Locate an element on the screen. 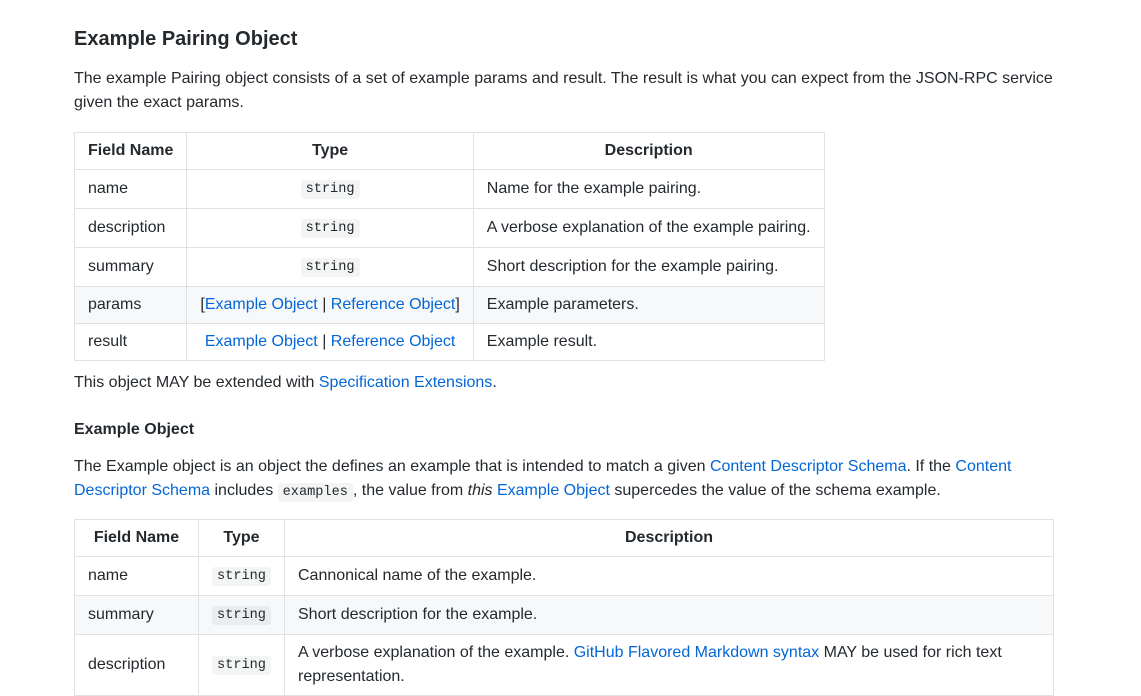  type-cell: [Example Object | Reference Object] is located at coordinates (330, 305).